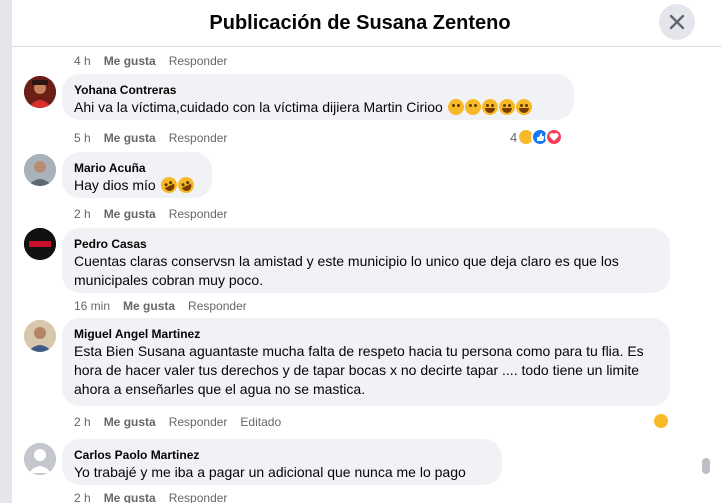 The height and width of the screenshot is (503, 722). I want to click on comment-author: Mario Acuña, so click(137, 168).